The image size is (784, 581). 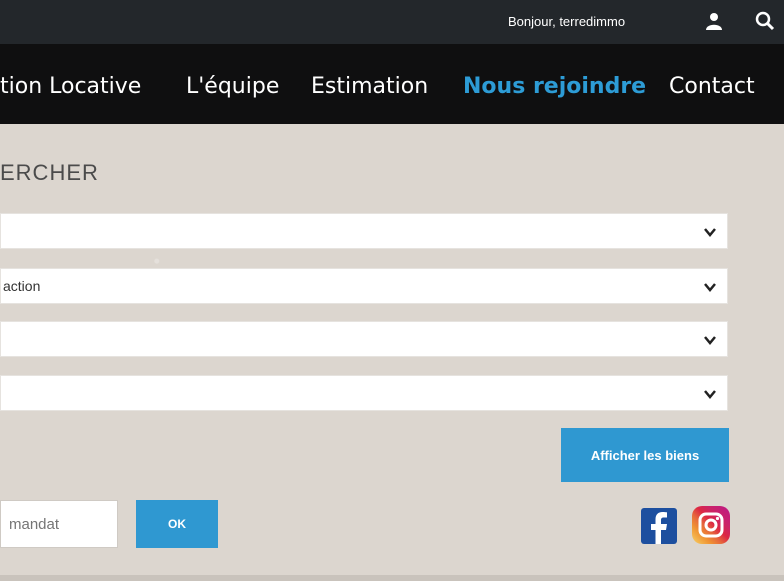 I want to click on nav-item-nous-rejoindre: Nous rejoindre, so click(x=554, y=86).